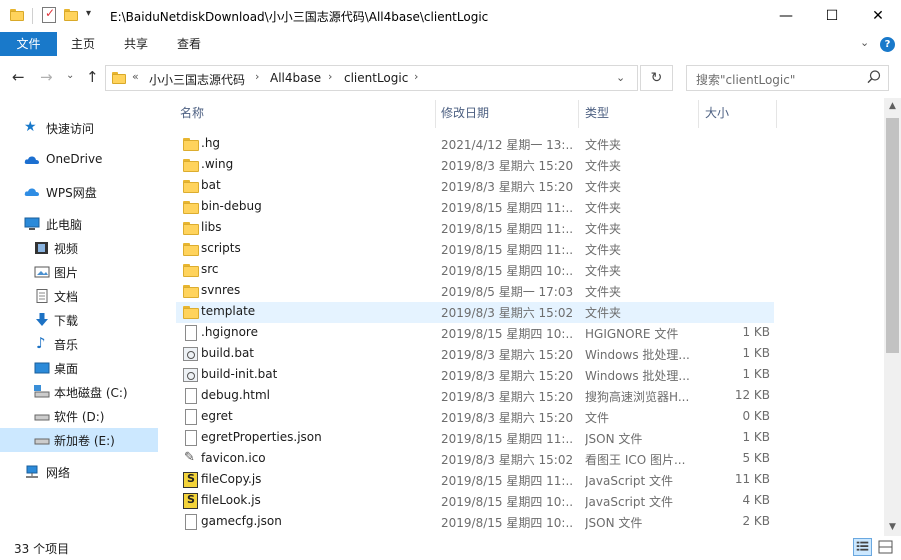  I want to click on tab-view: 查看, so click(189, 44).